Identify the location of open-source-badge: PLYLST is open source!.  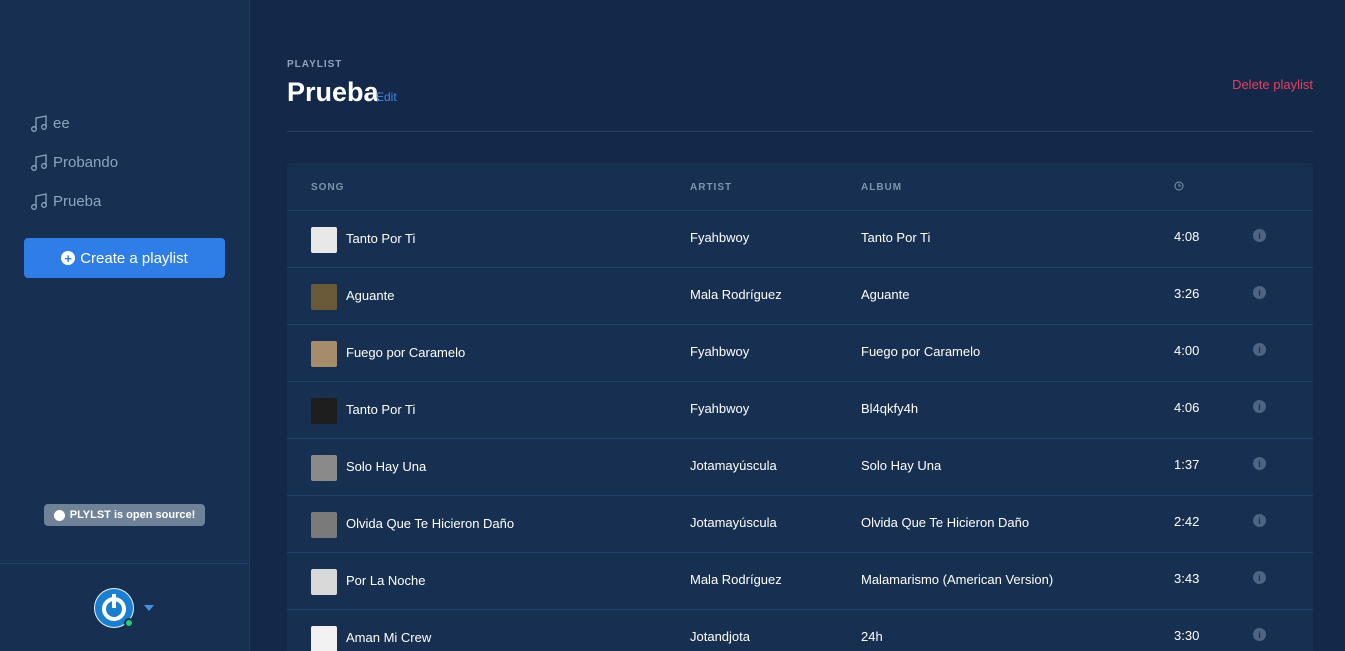
(124, 515).